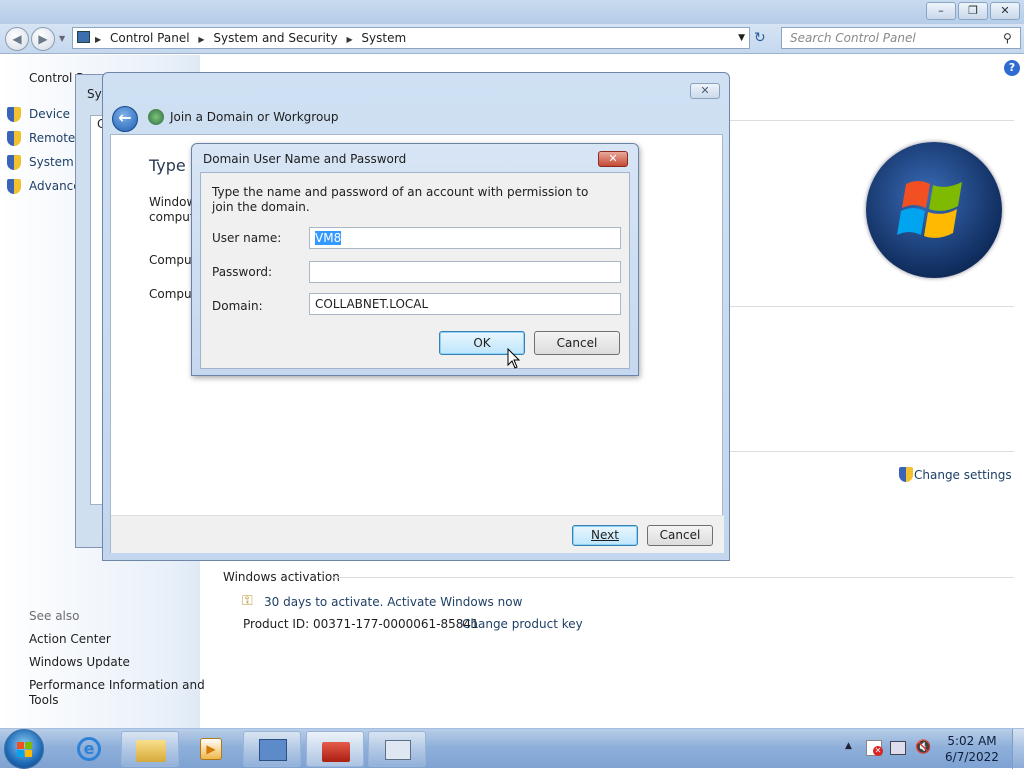 The height and width of the screenshot is (773, 1024). What do you see at coordinates (741, 38) in the screenshot?
I see `address-dropdown-icon: ▼` at bounding box center [741, 38].